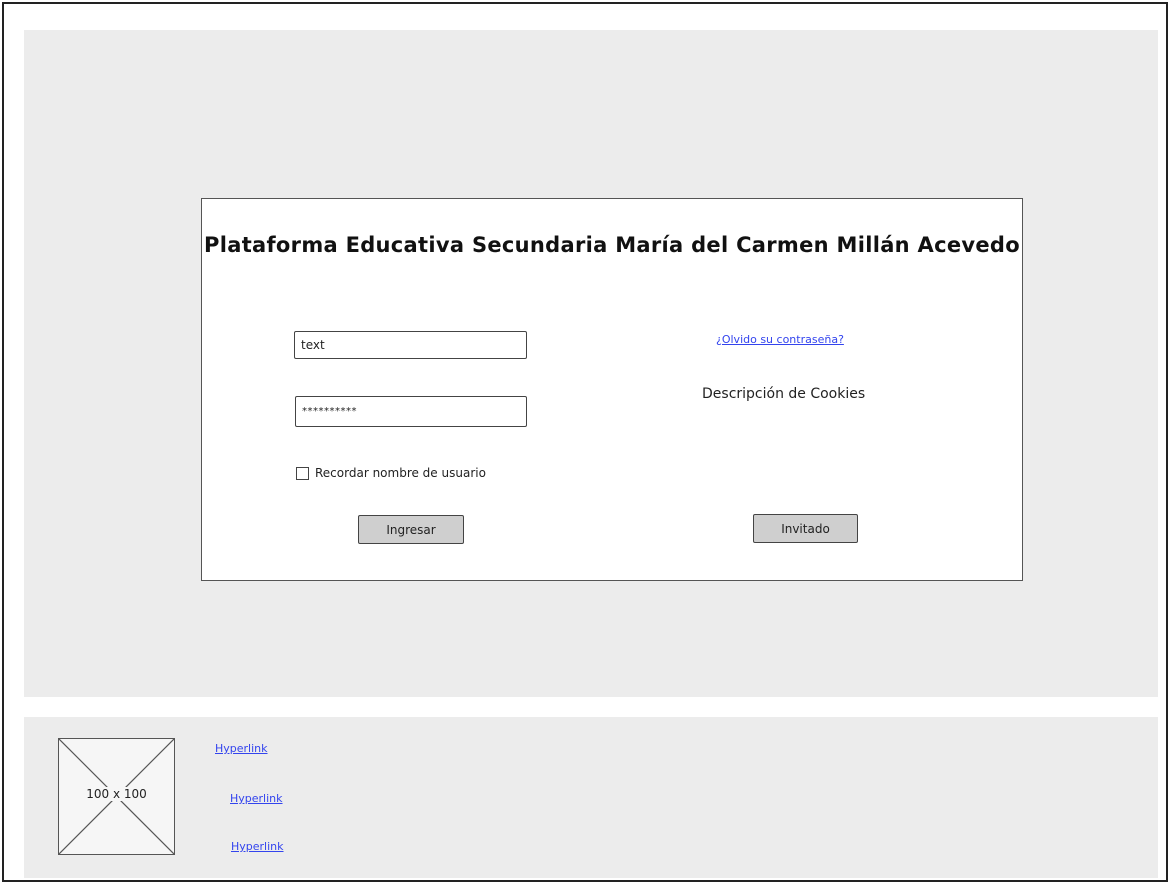 This screenshot has height=888, width=1174. What do you see at coordinates (805, 528) in the screenshot?
I see `guest-button: Invitado` at bounding box center [805, 528].